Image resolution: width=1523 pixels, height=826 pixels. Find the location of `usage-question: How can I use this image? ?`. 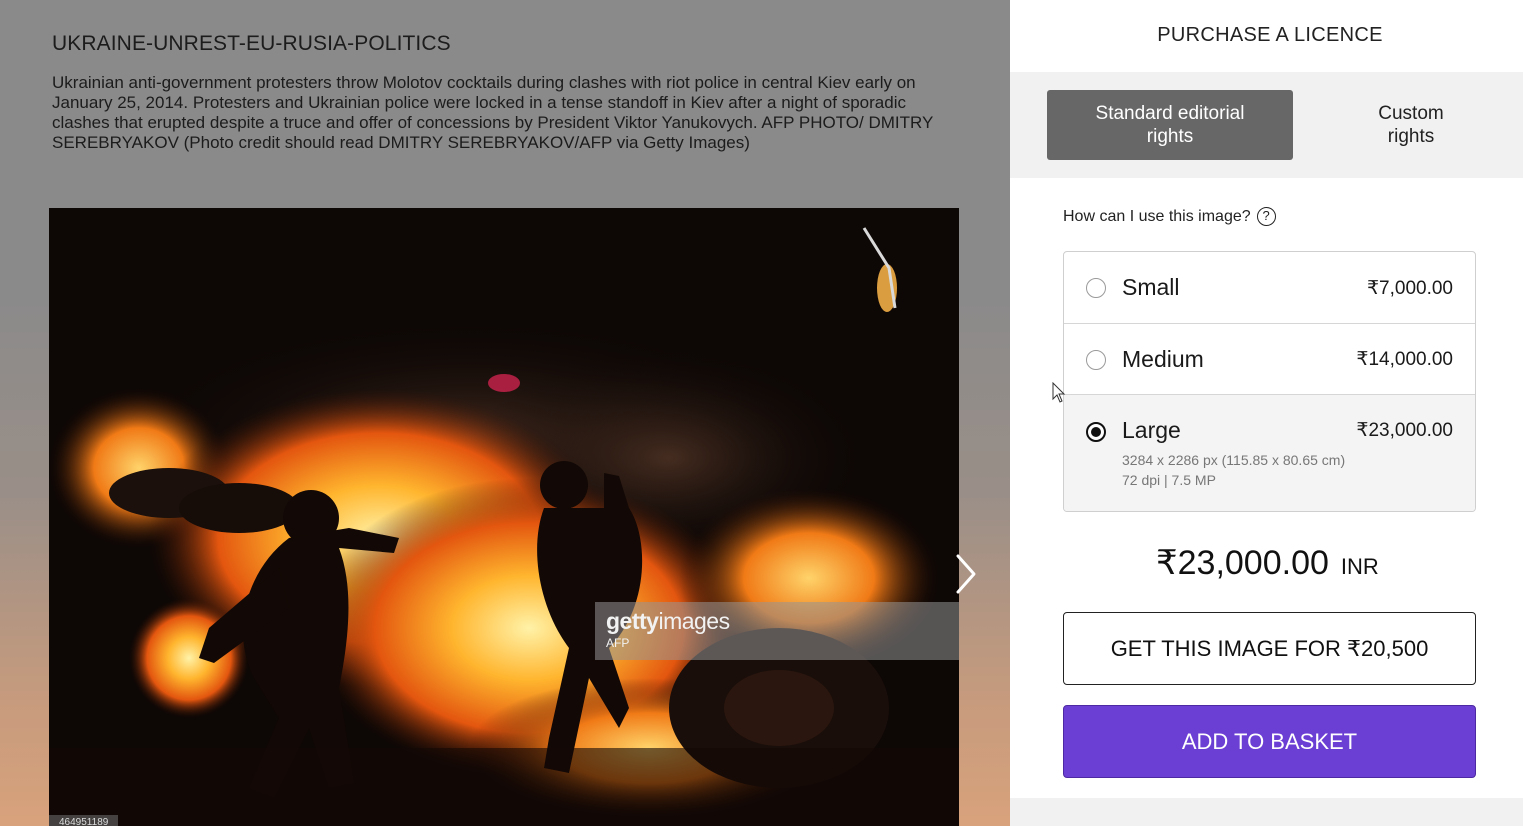

usage-question: How can I use this image? ? is located at coordinates (1169, 216).